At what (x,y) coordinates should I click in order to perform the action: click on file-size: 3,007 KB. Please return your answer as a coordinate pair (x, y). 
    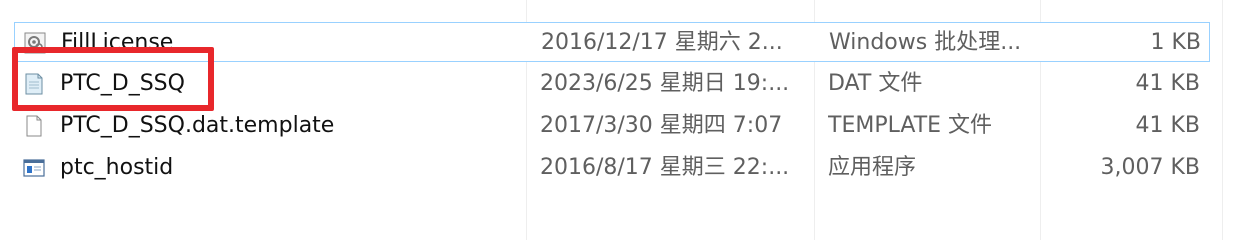
    Looking at the image, I should click on (1150, 167).